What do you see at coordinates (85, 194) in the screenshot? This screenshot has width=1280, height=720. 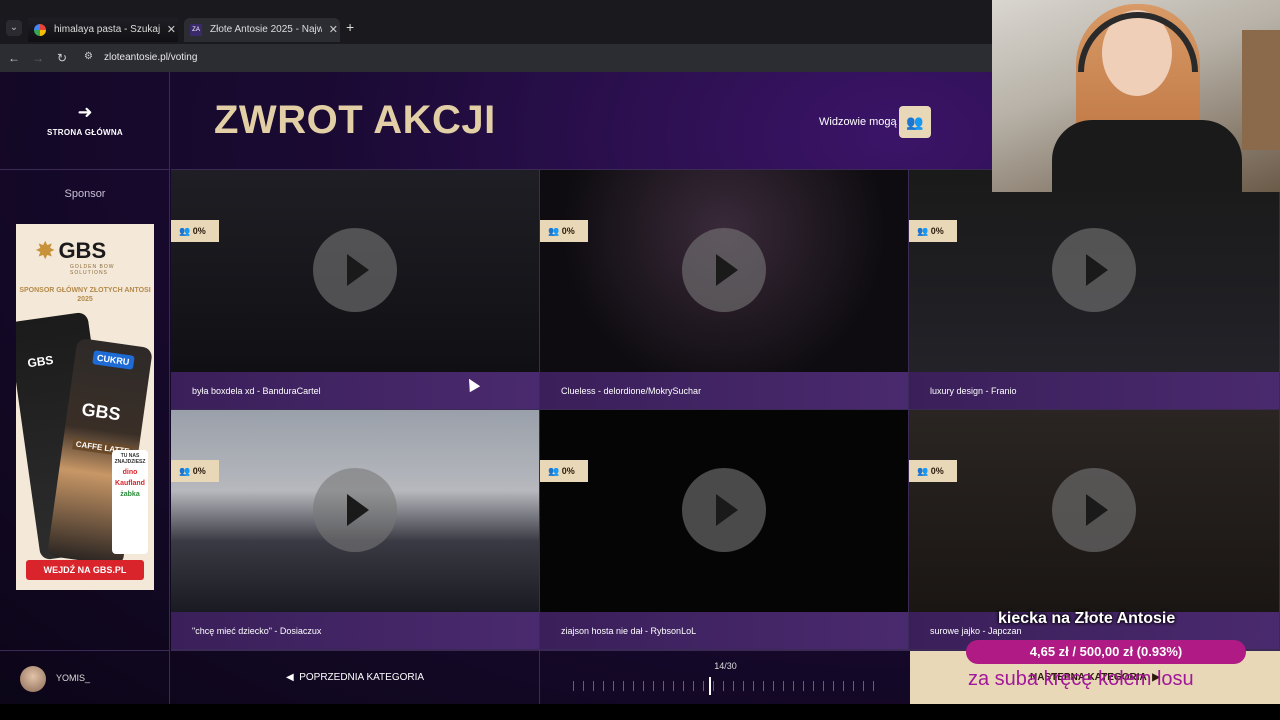 I see `sponsor-label: Sponsor` at bounding box center [85, 194].